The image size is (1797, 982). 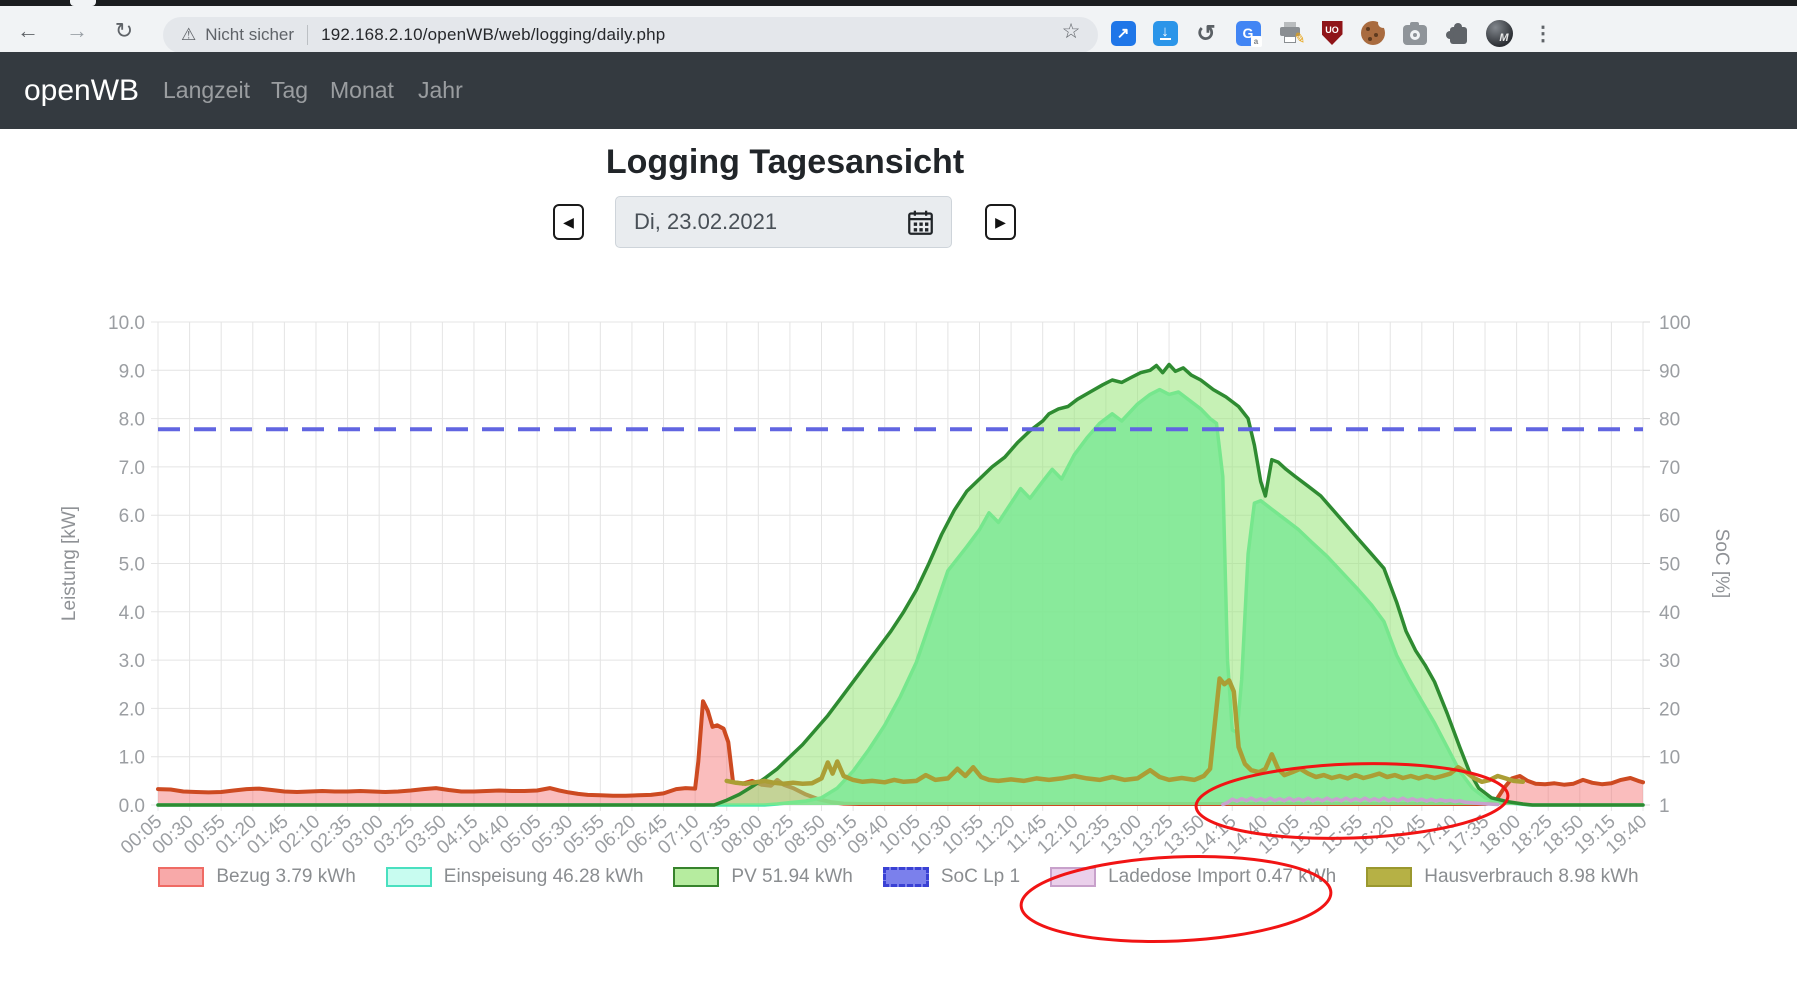 What do you see at coordinates (1669, 371) in the screenshot?
I see `svg-text: 90` at bounding box center [1669, 371].